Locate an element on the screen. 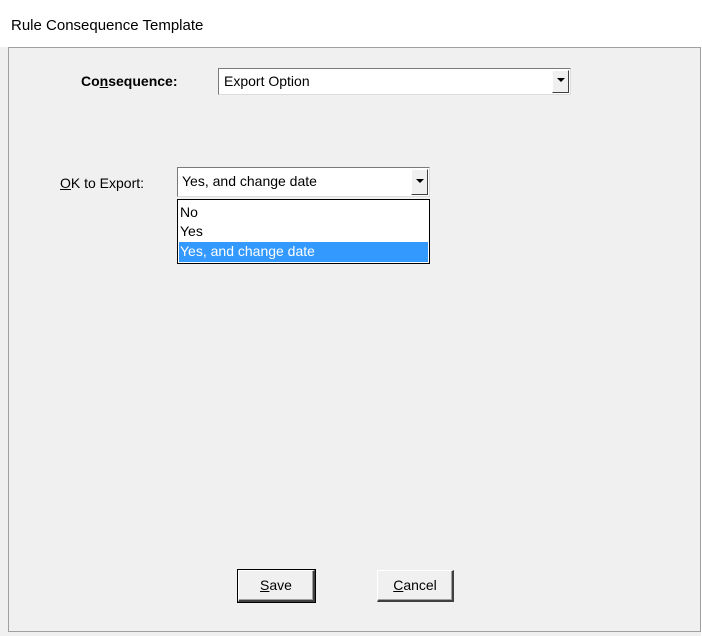  consequence-value: Export Option is located at coordinates (267, 81).